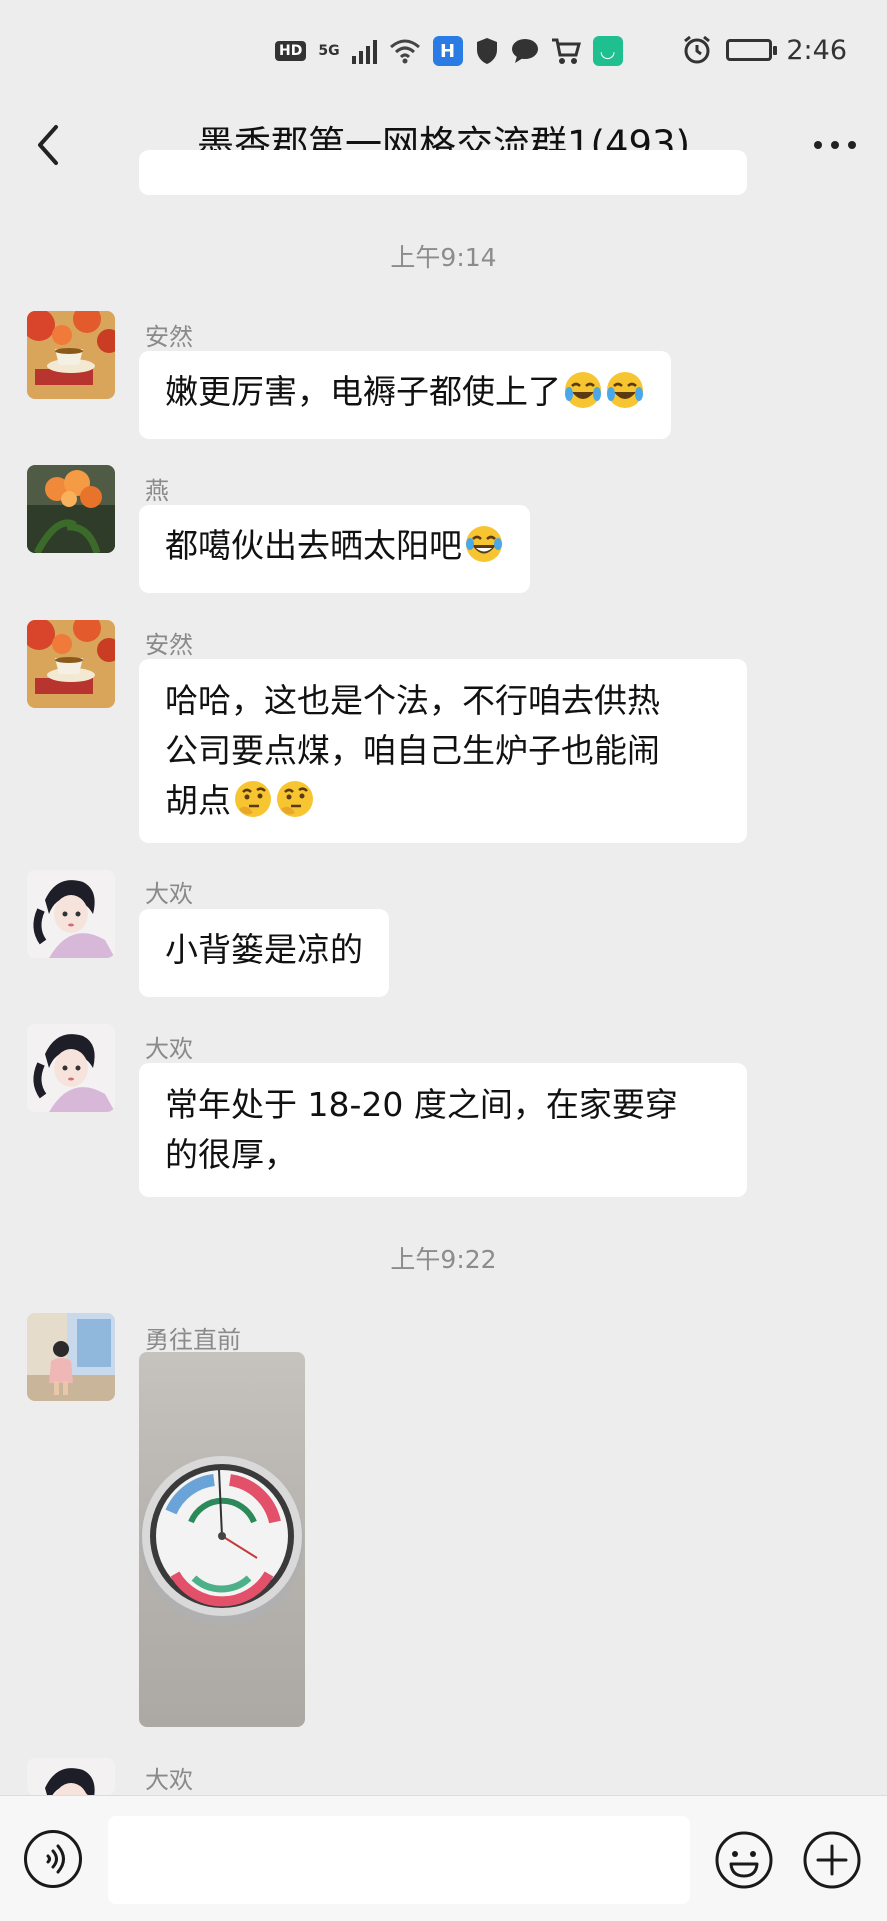 This screenshot has height=1921, width=887. What do you see at coordinates (412, 700) in the screenshot?
I see `message-text-line: 哈哈，这也是个法，不行咱去供热` at bounding box center [412, 700].